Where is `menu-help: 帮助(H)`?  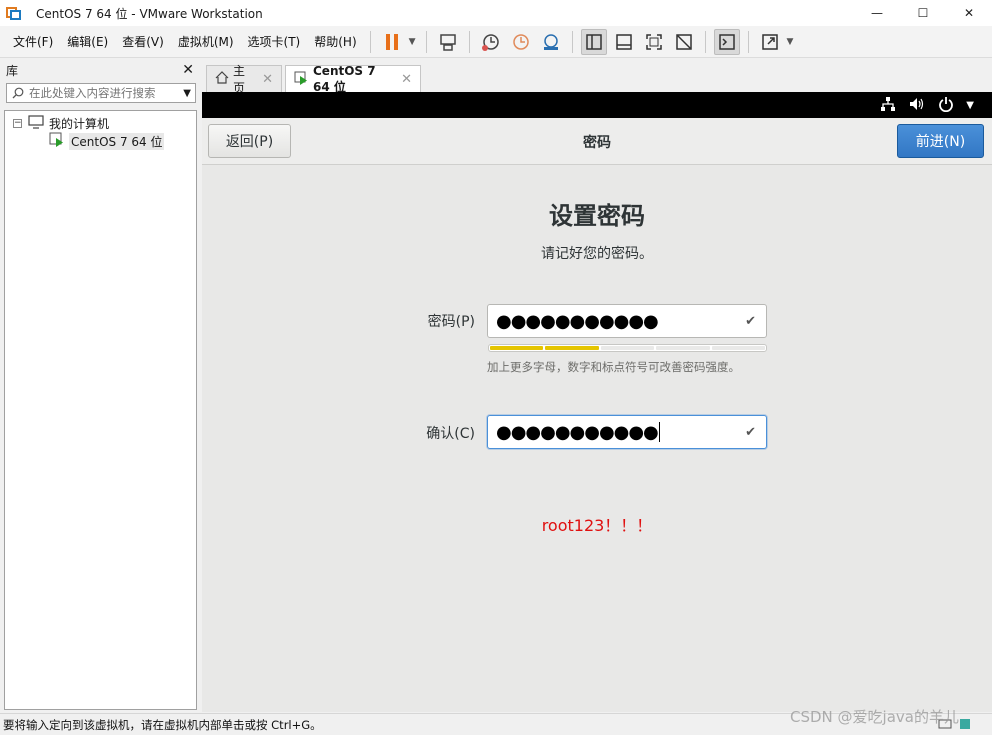
menu-help: 帮助(H) is located at coordinates (335, 42).